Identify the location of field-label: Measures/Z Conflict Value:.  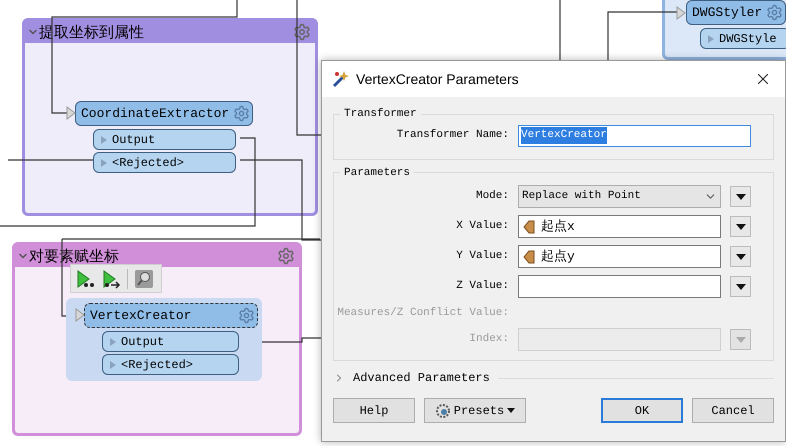
(422, 313).